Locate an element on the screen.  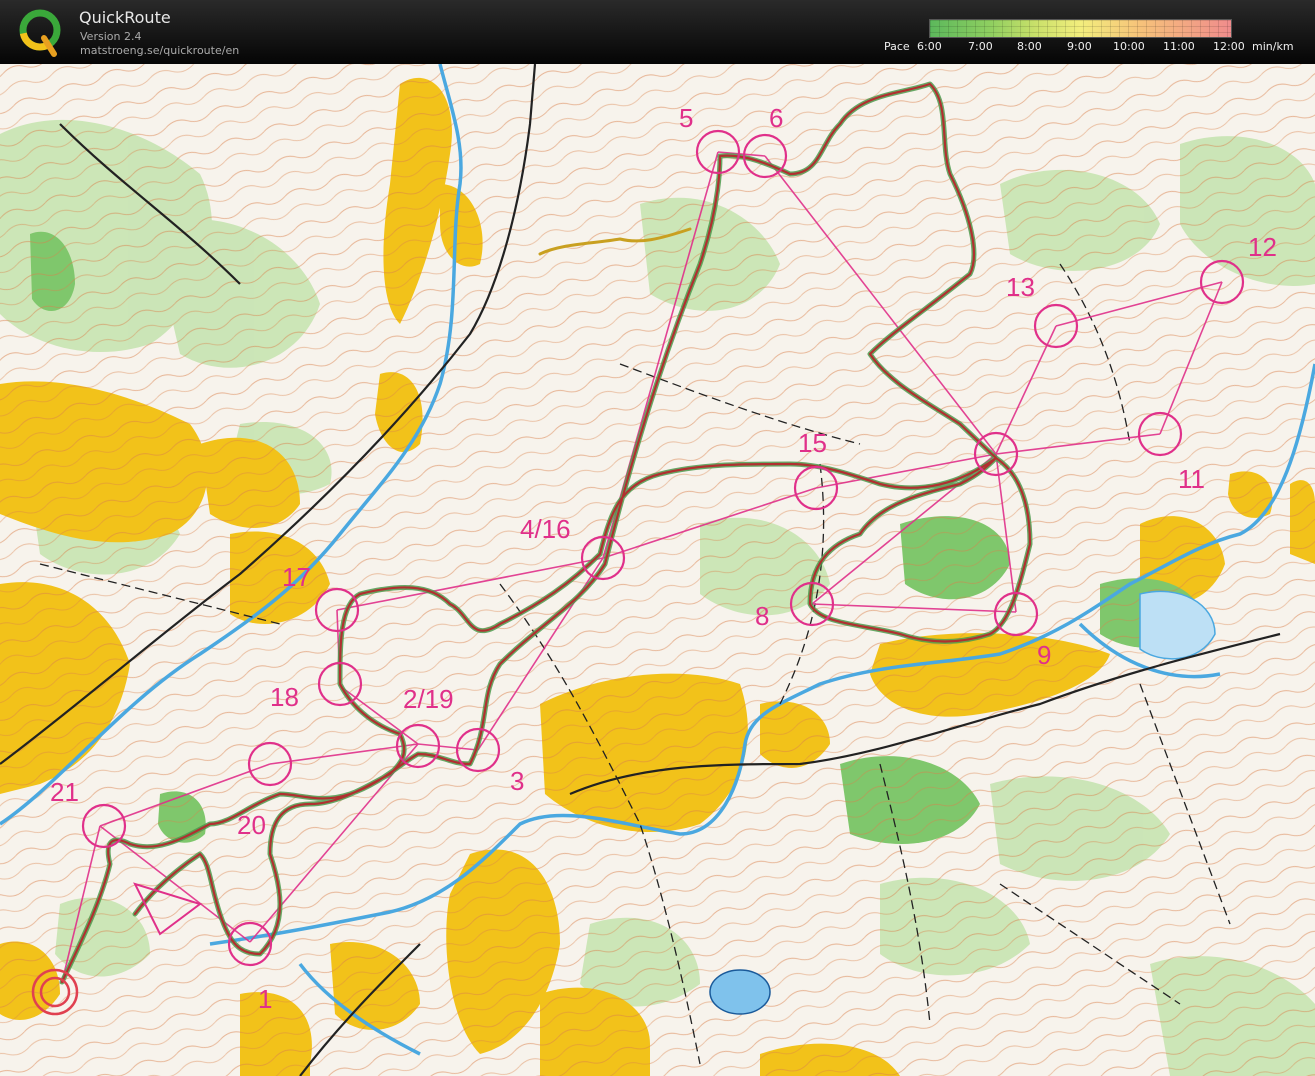
control-label: 15 is located at coordinates (812, 443).